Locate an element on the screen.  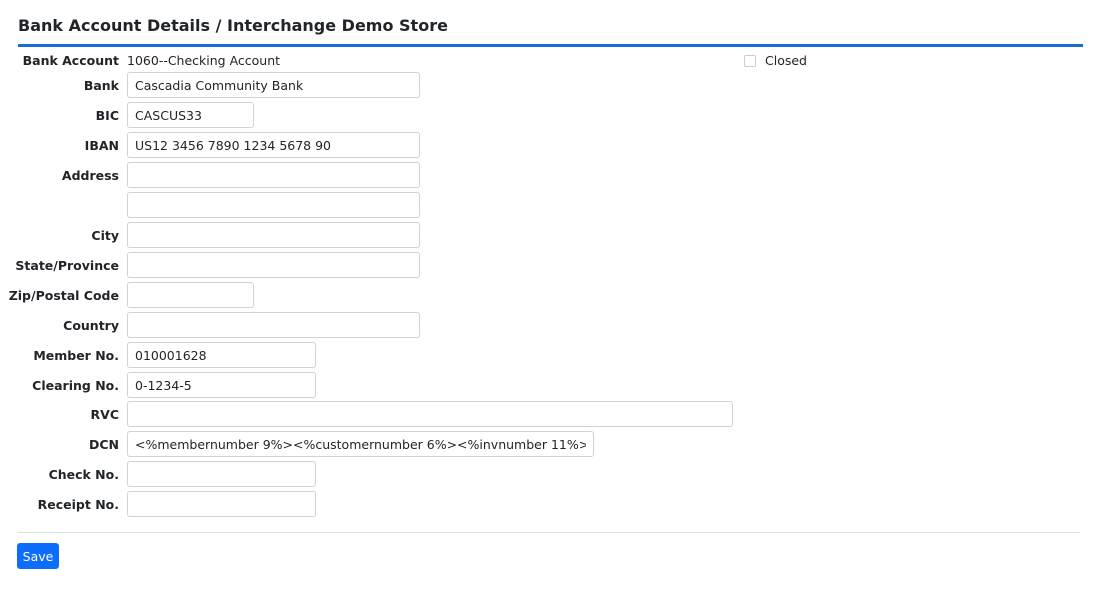
address-row: Address is located at coordinates (550, 176).